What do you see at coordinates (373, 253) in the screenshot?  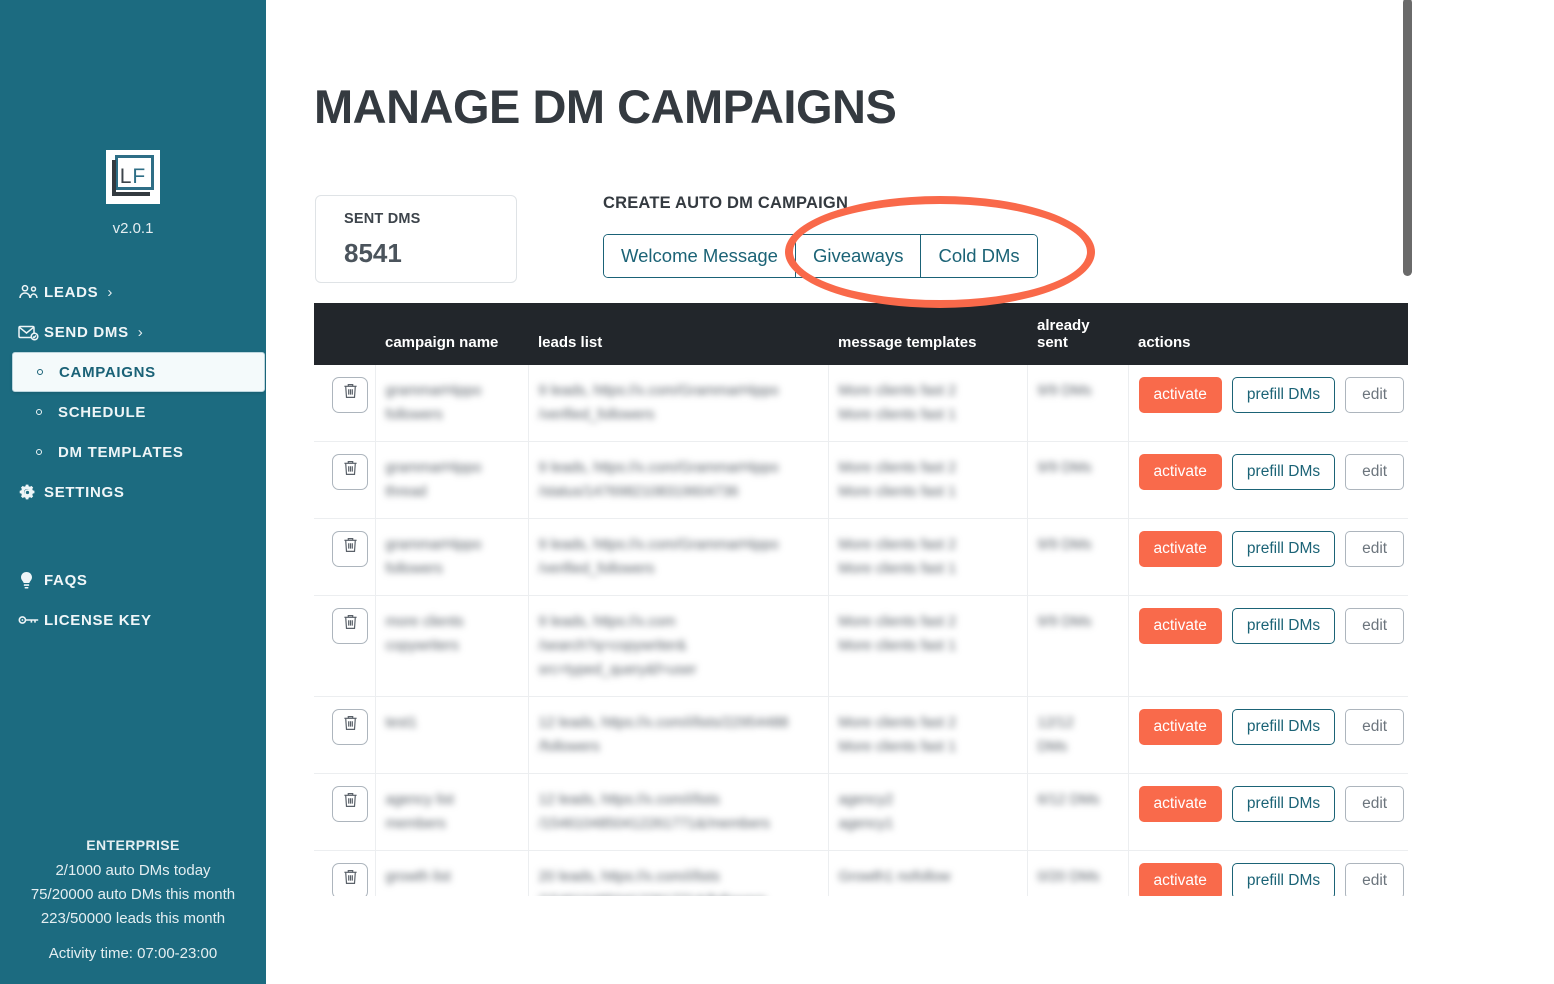 I see `sent-dms-value: 8541` at bounding box center [373, 253].